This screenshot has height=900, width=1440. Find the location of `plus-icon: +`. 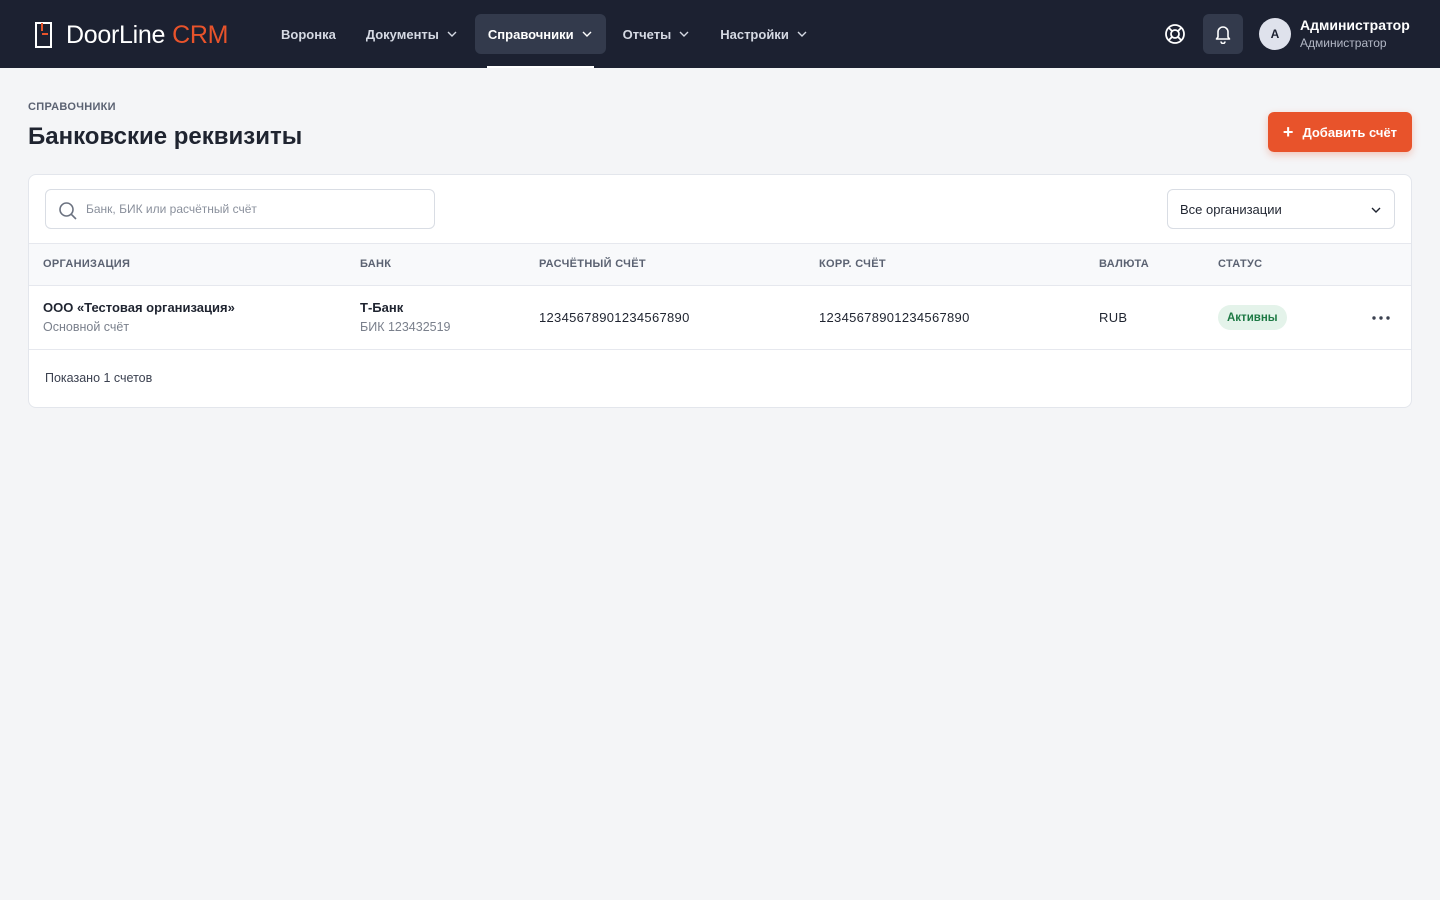

plus-icon: + is located at coordinates (1288, 132).